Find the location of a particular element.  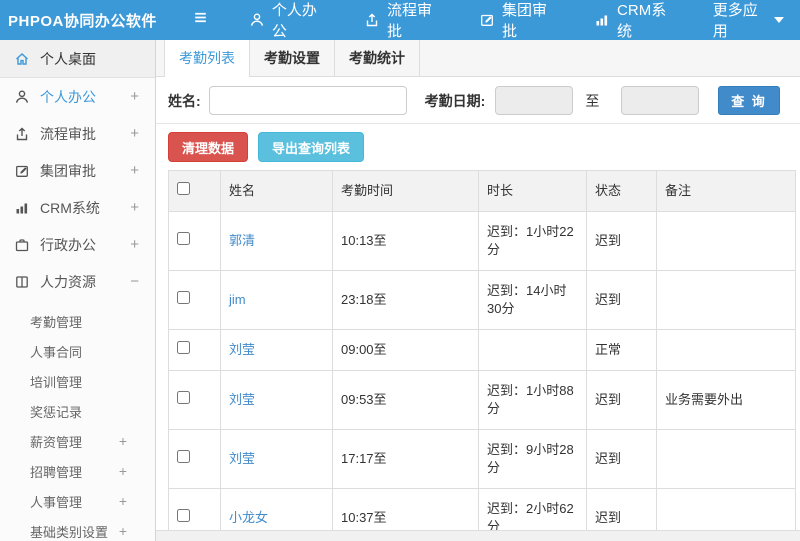

sidebar-item-personal-desktop: 个人桌面 is located at coordinates (77, 59).